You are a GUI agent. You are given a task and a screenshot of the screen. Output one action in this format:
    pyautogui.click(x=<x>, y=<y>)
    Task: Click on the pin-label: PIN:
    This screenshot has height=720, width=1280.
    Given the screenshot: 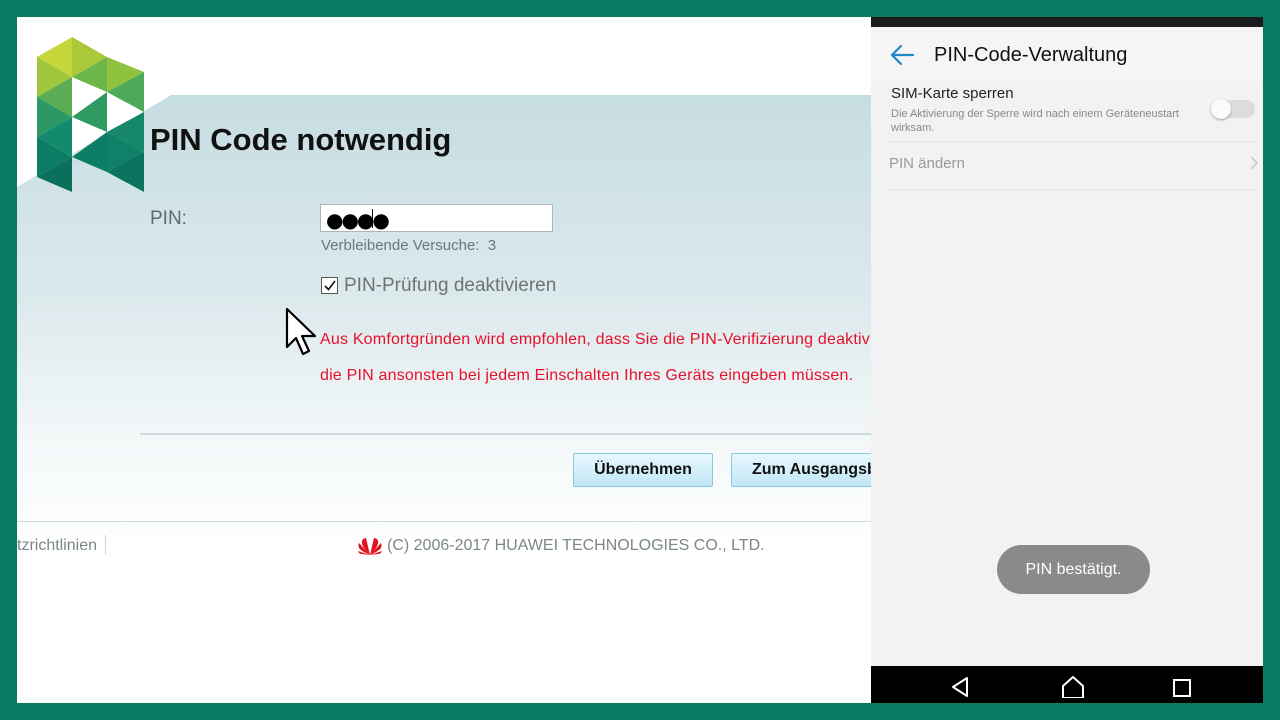 What is the action you would take?
    pyautogui.click(x=168, y=218)
    